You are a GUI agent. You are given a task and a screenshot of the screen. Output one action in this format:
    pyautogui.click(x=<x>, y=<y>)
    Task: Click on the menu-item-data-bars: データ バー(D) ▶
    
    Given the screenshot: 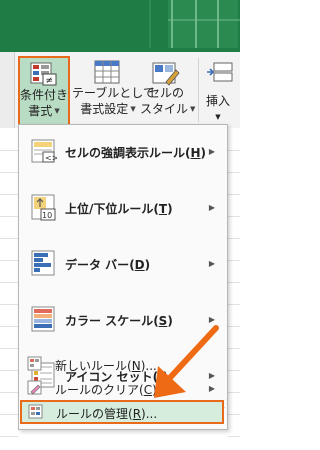 What is the action you would take?
    pyautogui.click(x=123, y=265)
    